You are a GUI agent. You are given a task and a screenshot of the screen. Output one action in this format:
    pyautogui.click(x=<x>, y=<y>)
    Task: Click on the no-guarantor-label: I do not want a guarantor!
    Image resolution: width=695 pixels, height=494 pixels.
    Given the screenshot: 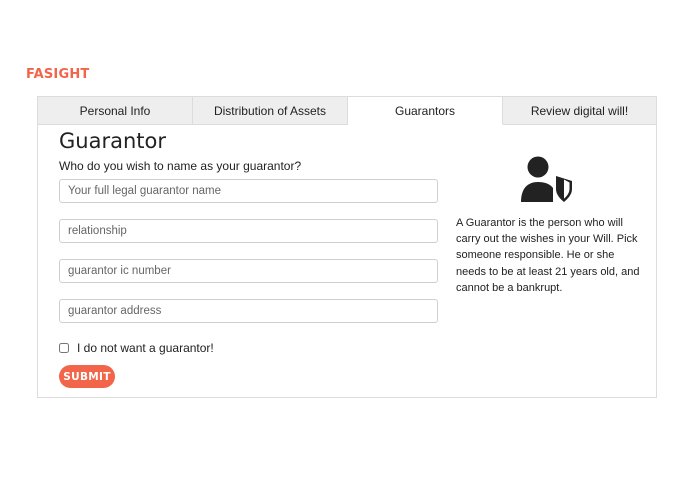 What is the action you would take?
    pyautogui.click(x=145, y=348)
    